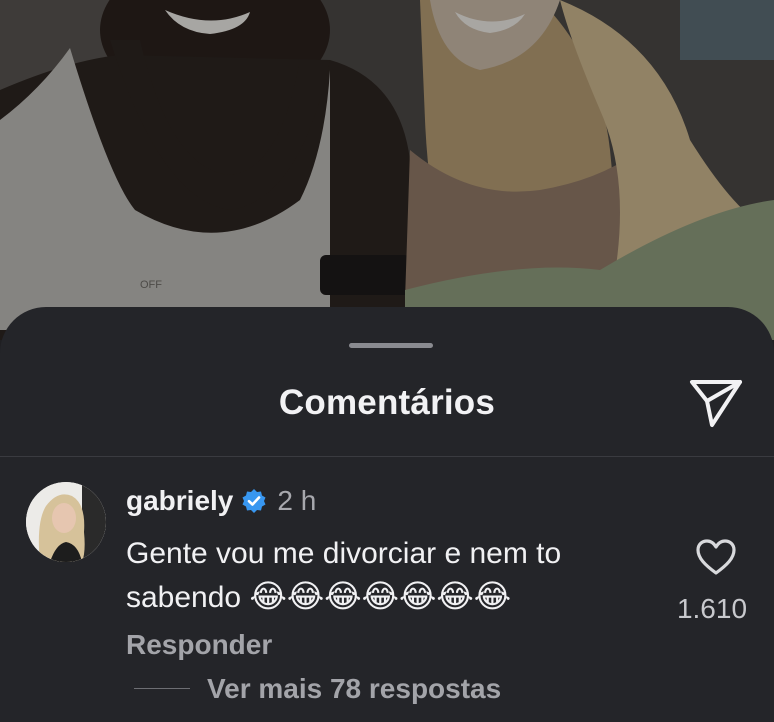 Image resolution: width=774 pixels, height=722 pixels. What do you see at coordinates (712, 608) in the screenshot?
I see `like-count: 1.610` at bounding box center [712, 608].